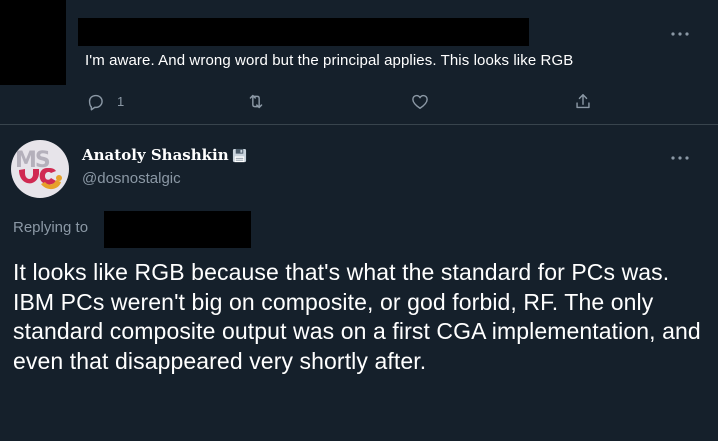 This screenshot has width=718, height=441. I want to click on replying-to-label: Replying to, so click(51, 227).